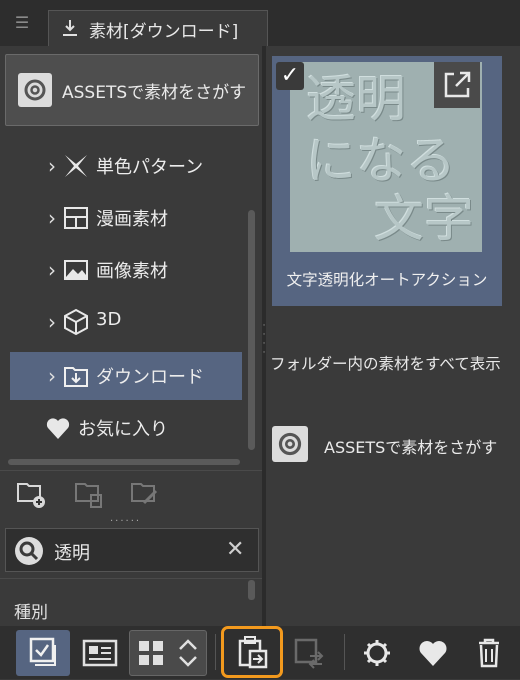  Describe the element at coordinates (356, 99) in the screenshot. I see `thumbnail-text-line: 透明` at that location.